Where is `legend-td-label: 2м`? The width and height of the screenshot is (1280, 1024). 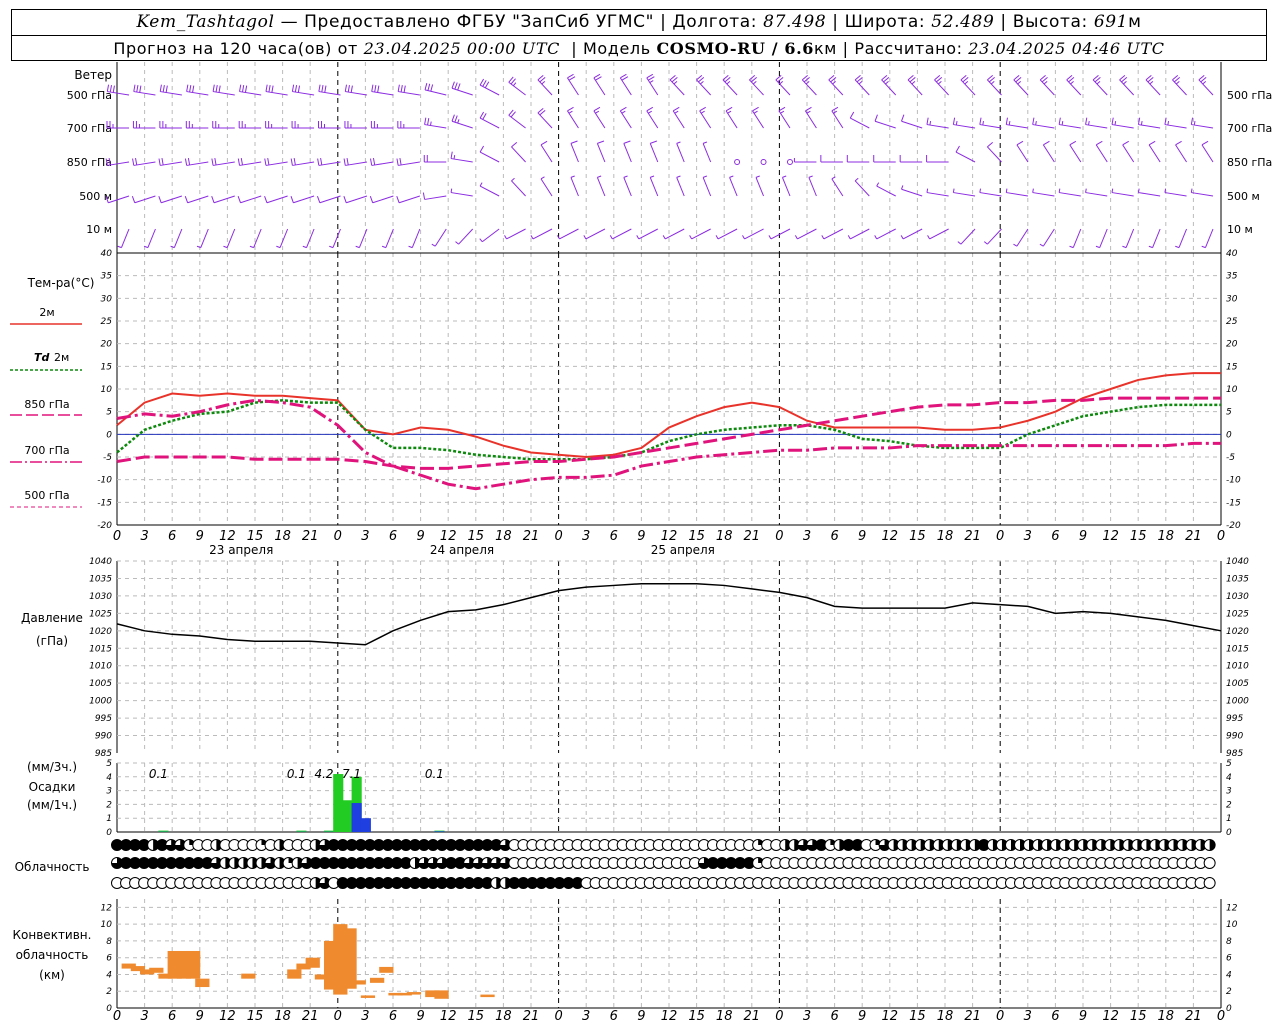 legend-td-label: 2м is located at coordinates (61, 357).